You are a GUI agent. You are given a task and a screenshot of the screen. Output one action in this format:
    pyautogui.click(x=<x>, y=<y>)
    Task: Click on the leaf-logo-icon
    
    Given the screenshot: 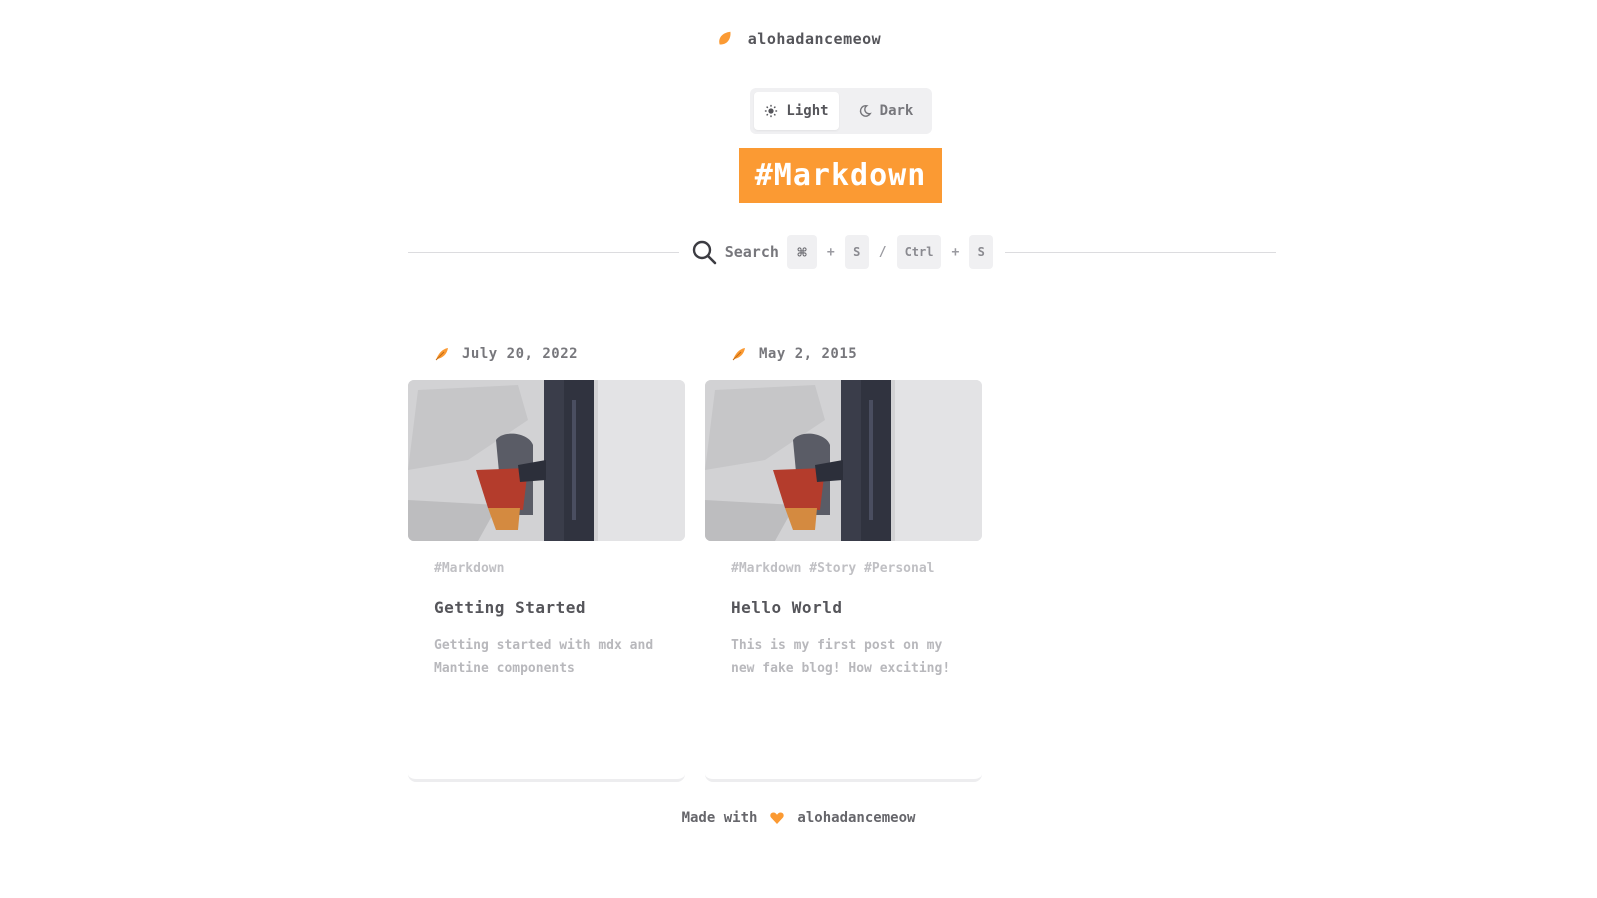 What is the action you would take?
    pyautogui.click(x=724, y=38)
    